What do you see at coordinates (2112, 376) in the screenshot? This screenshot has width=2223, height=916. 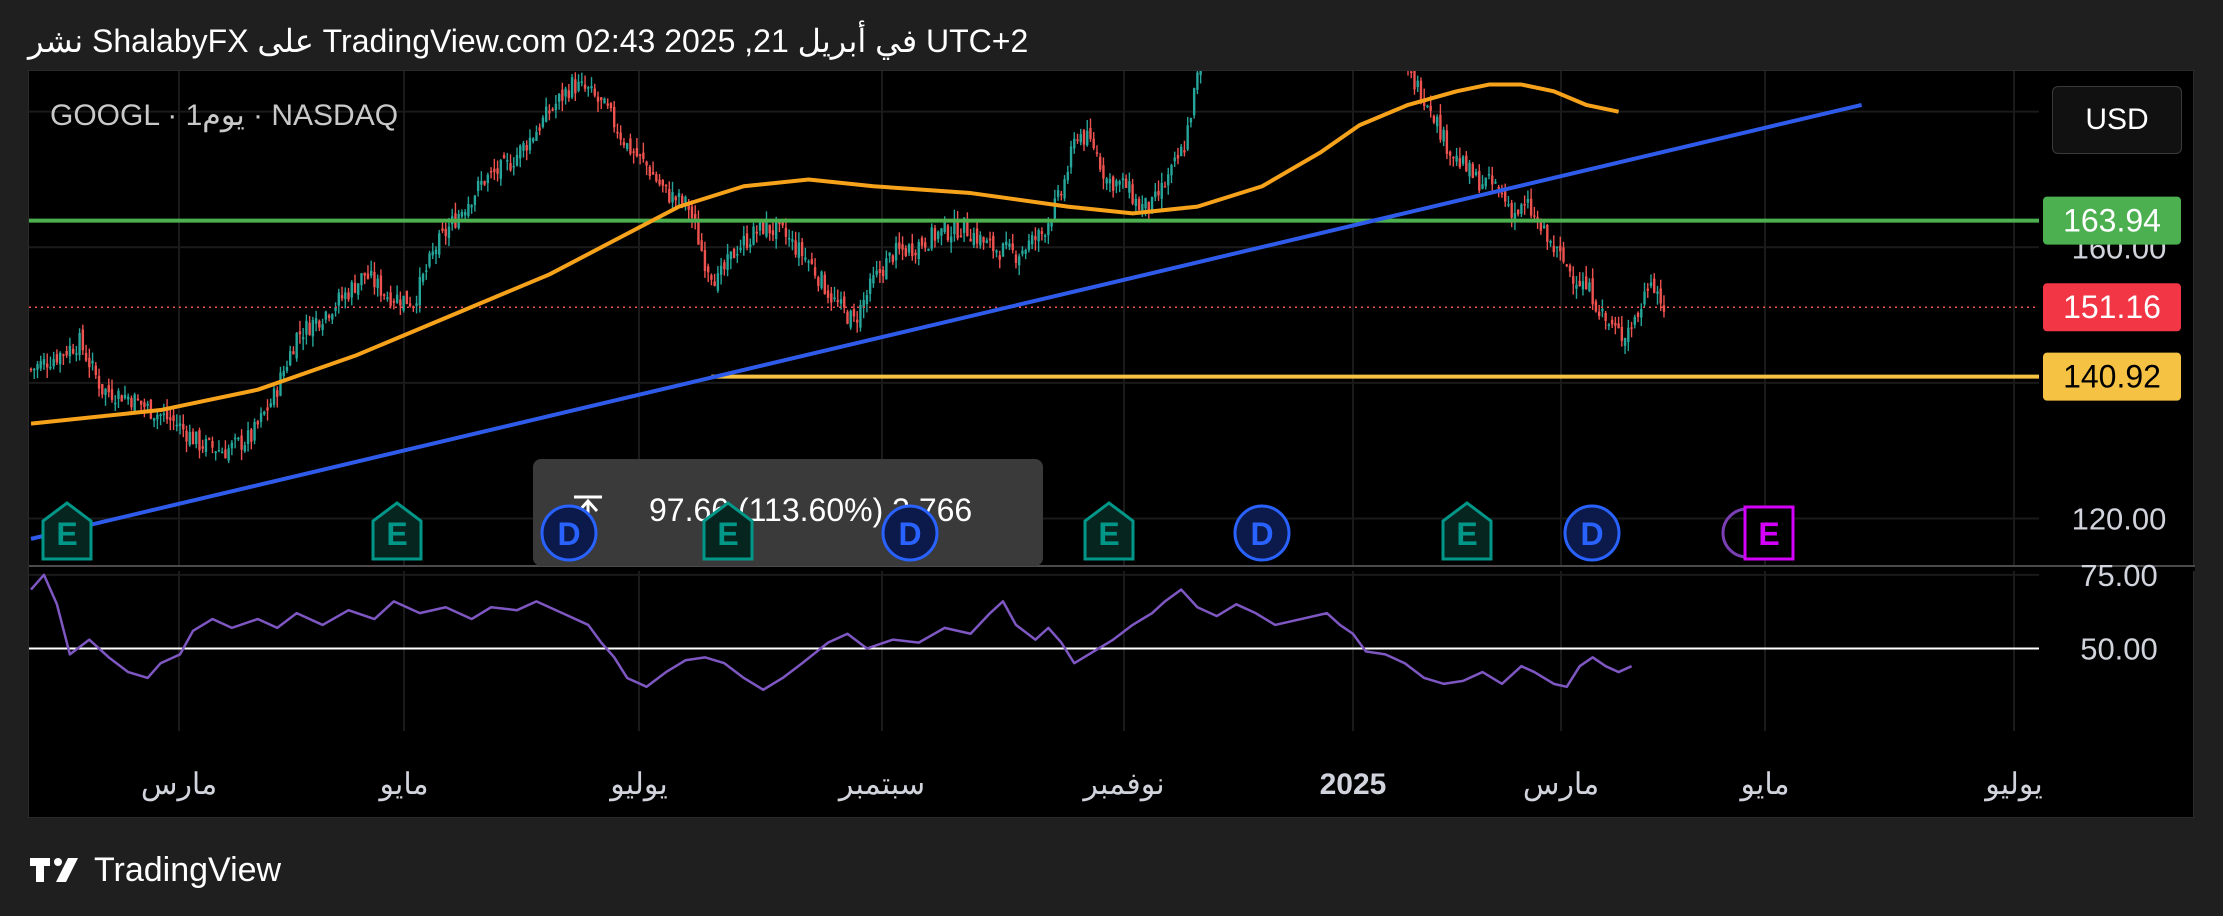 I see `price-tag-yellow: 140.92` at bounding box center [2112, 376].